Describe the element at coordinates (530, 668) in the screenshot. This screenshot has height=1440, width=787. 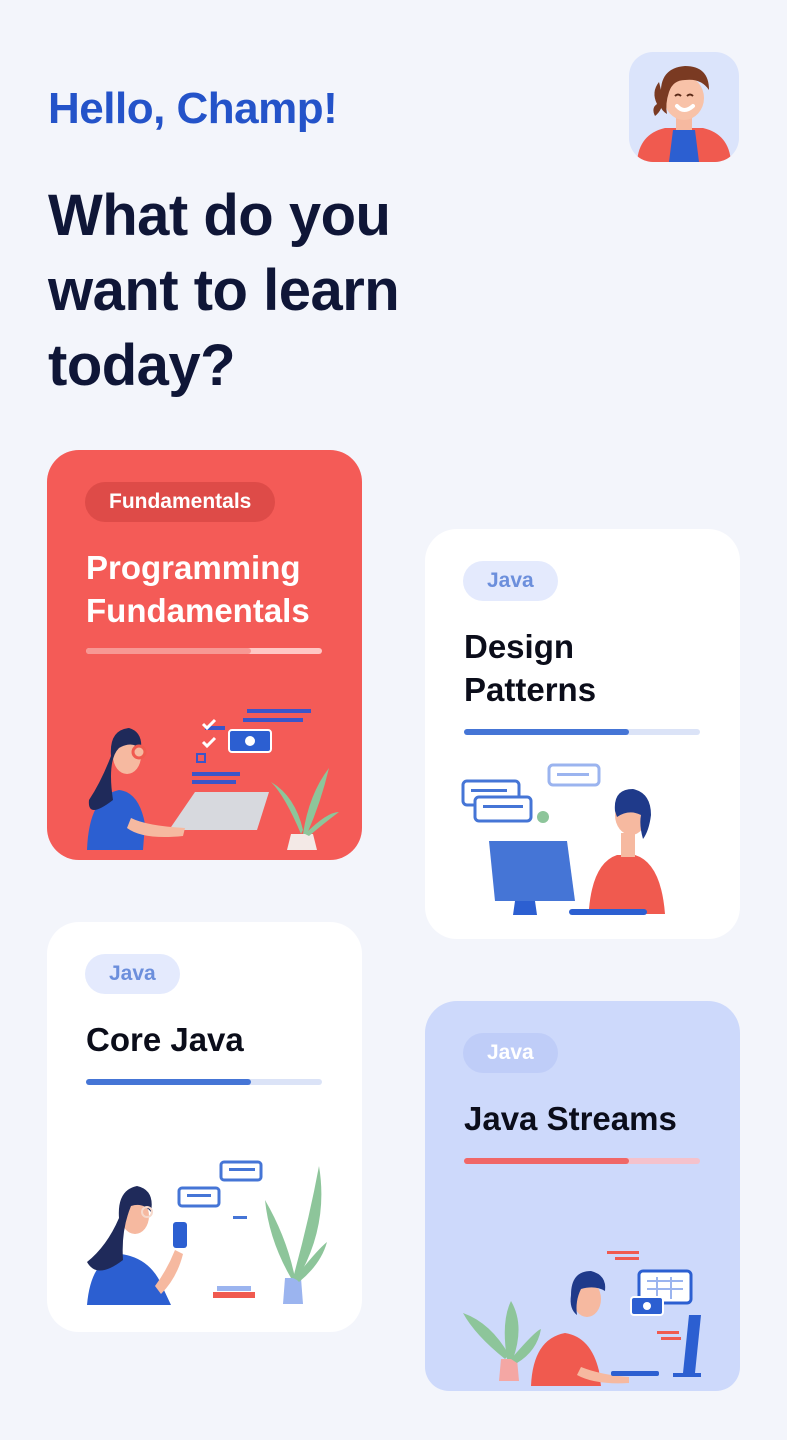
I see `course-title: Design Patterns` at that location.